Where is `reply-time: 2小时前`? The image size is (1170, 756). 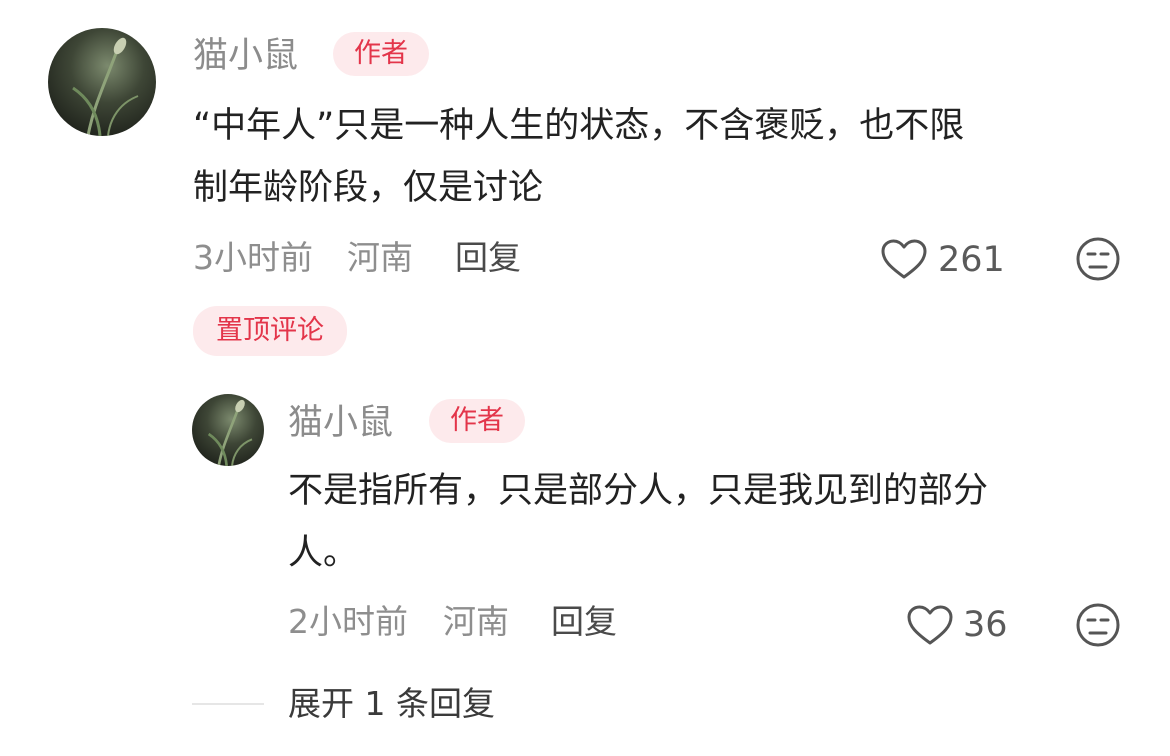
reply-time: 2小时前 is located at coordinates (348, 621).